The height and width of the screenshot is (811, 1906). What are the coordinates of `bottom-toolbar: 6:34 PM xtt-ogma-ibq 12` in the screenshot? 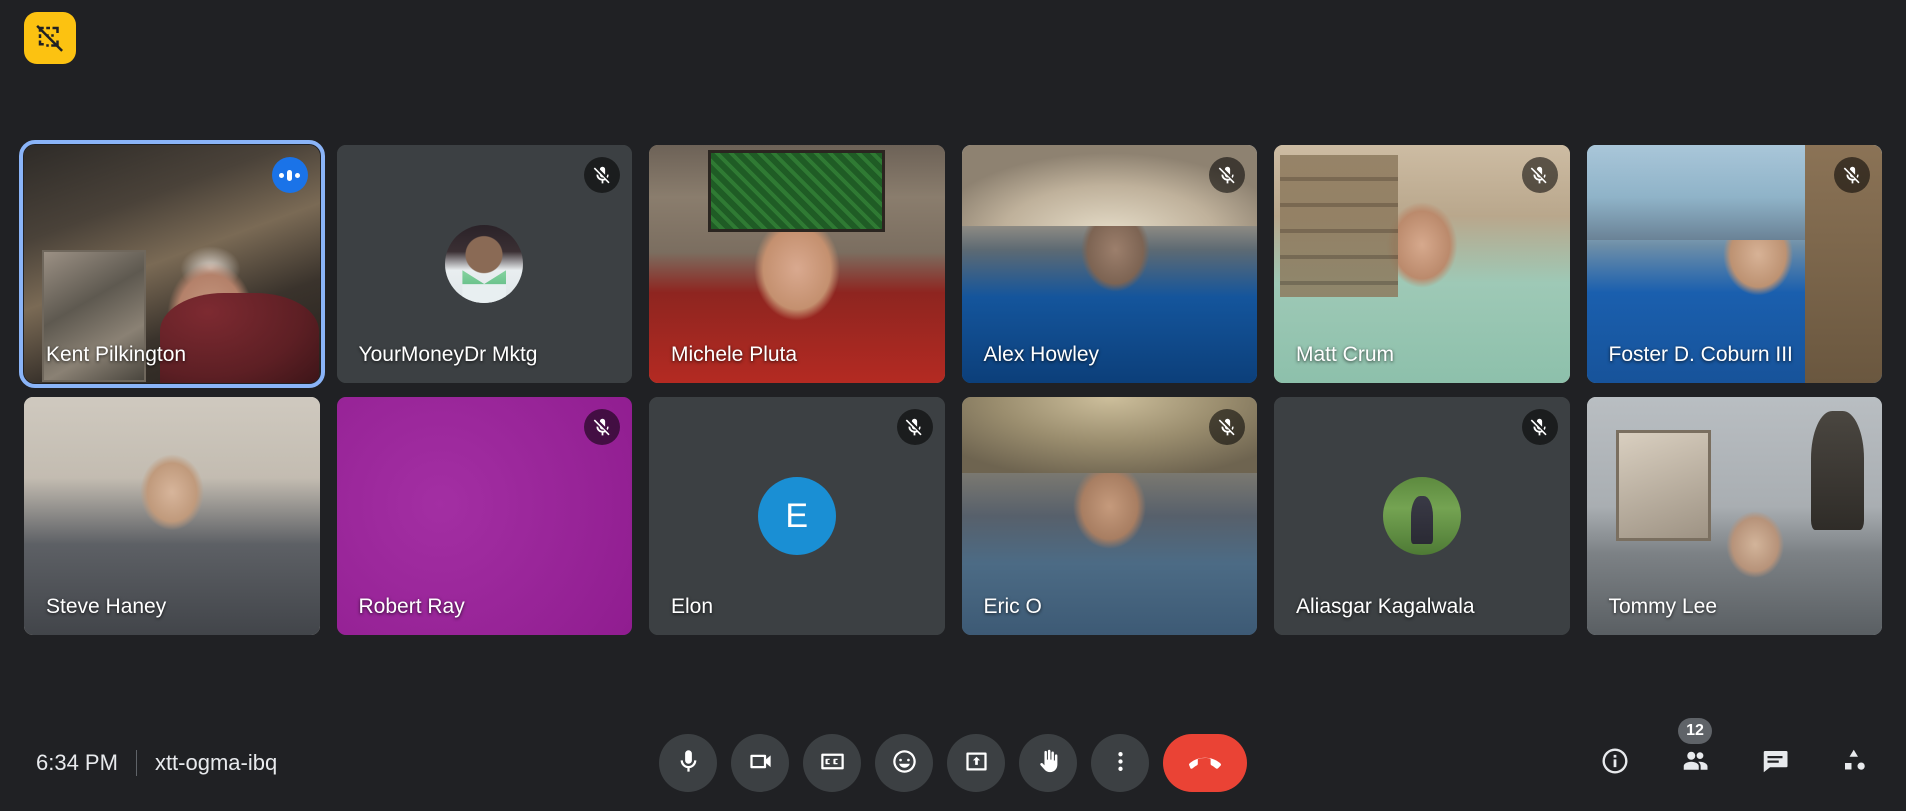 It's located at (953, 763).